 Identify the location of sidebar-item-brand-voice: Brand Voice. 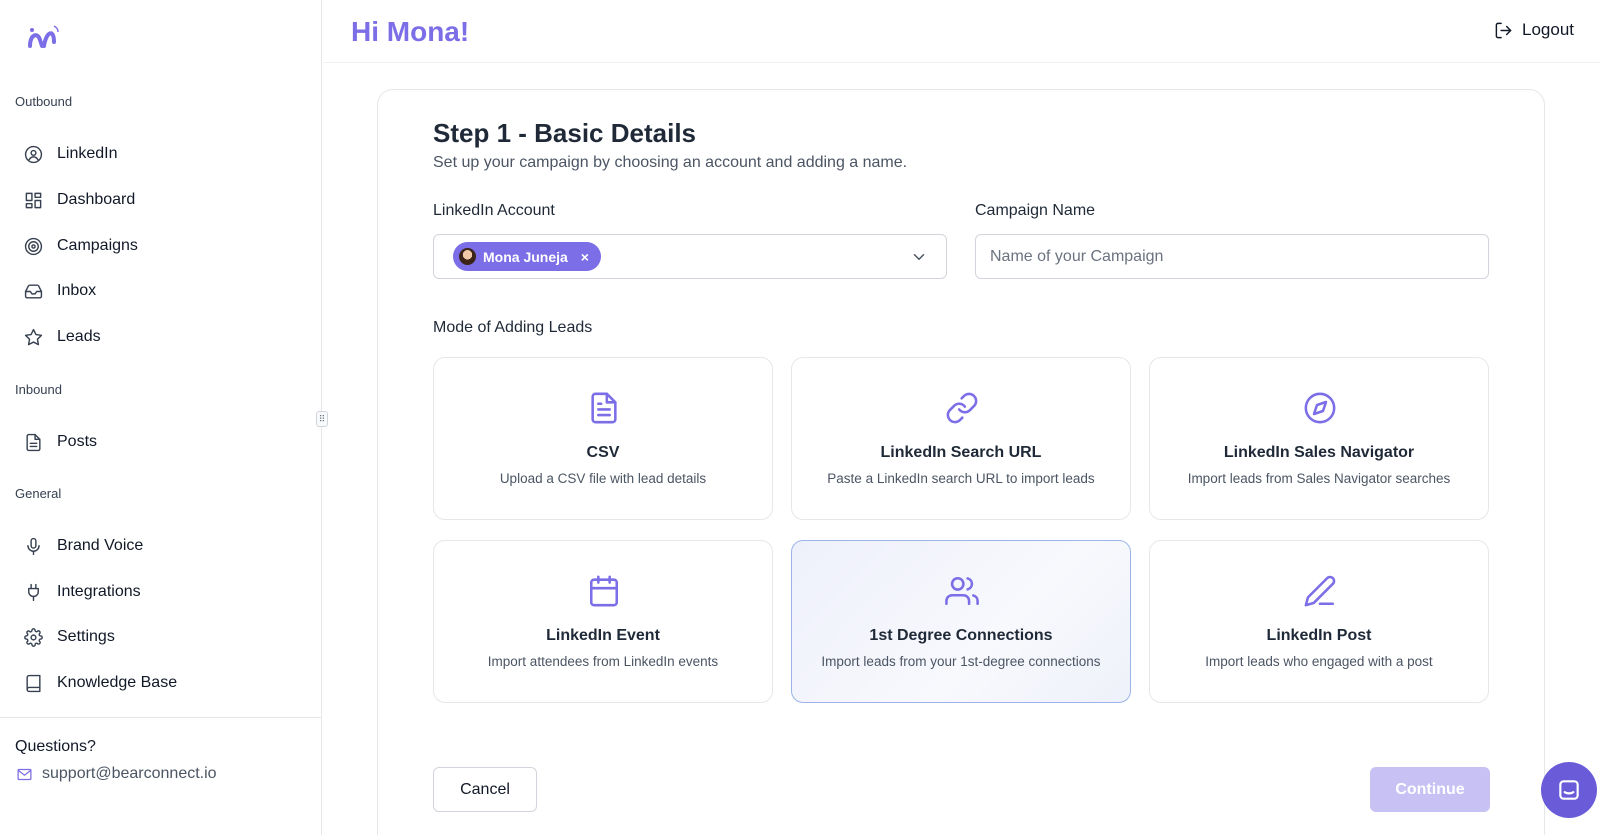
(83, 546).